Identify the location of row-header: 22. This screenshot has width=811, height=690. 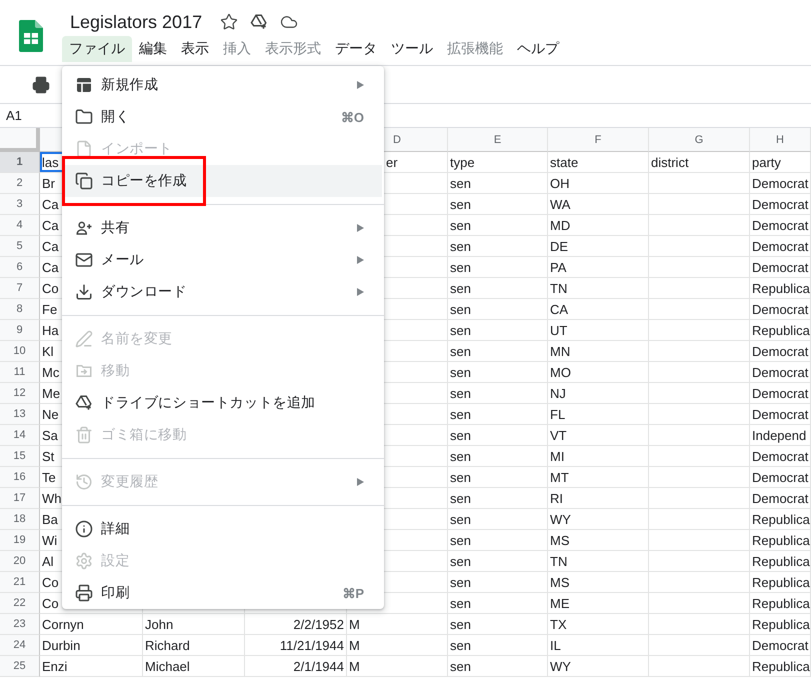
(20, 603).